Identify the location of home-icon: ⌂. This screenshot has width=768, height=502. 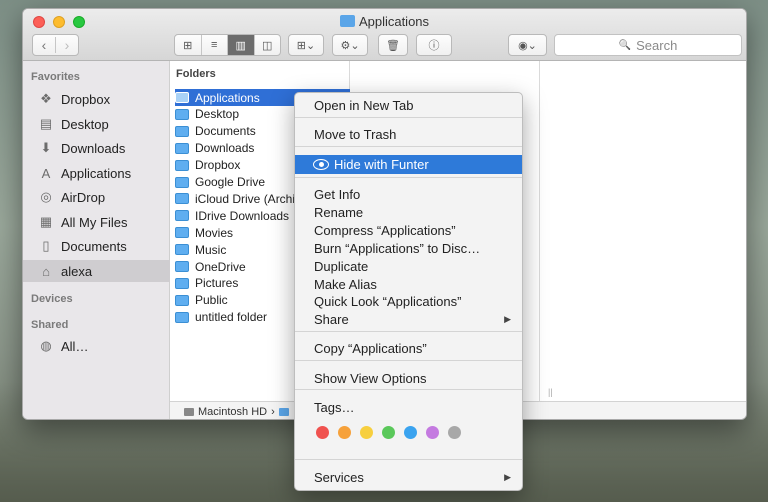
(46, 271).